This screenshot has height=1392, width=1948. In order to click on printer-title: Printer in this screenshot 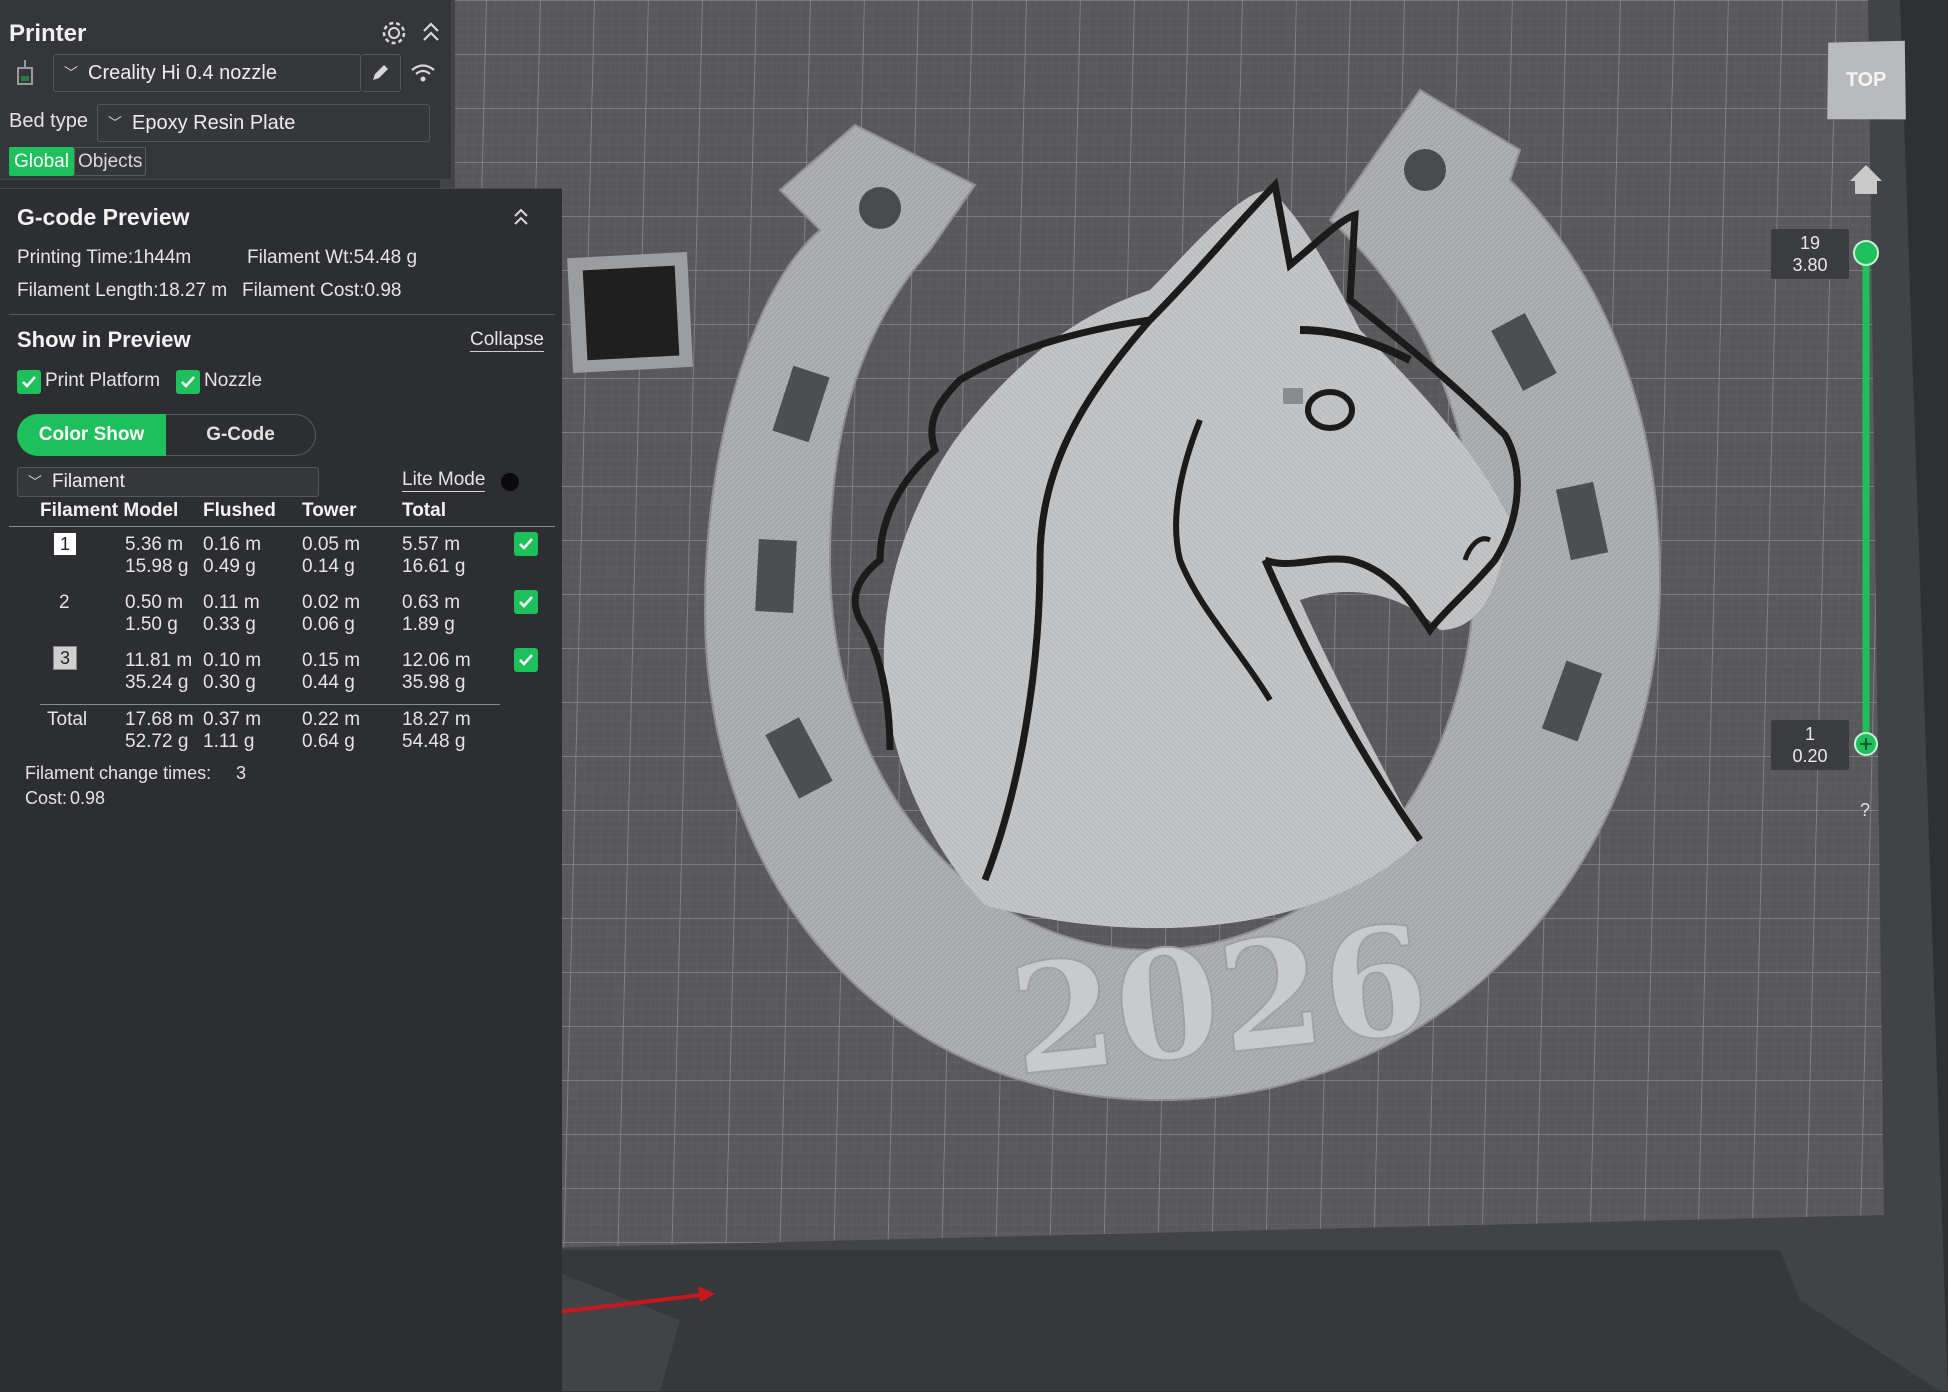, I will do `click(48, 33)`.